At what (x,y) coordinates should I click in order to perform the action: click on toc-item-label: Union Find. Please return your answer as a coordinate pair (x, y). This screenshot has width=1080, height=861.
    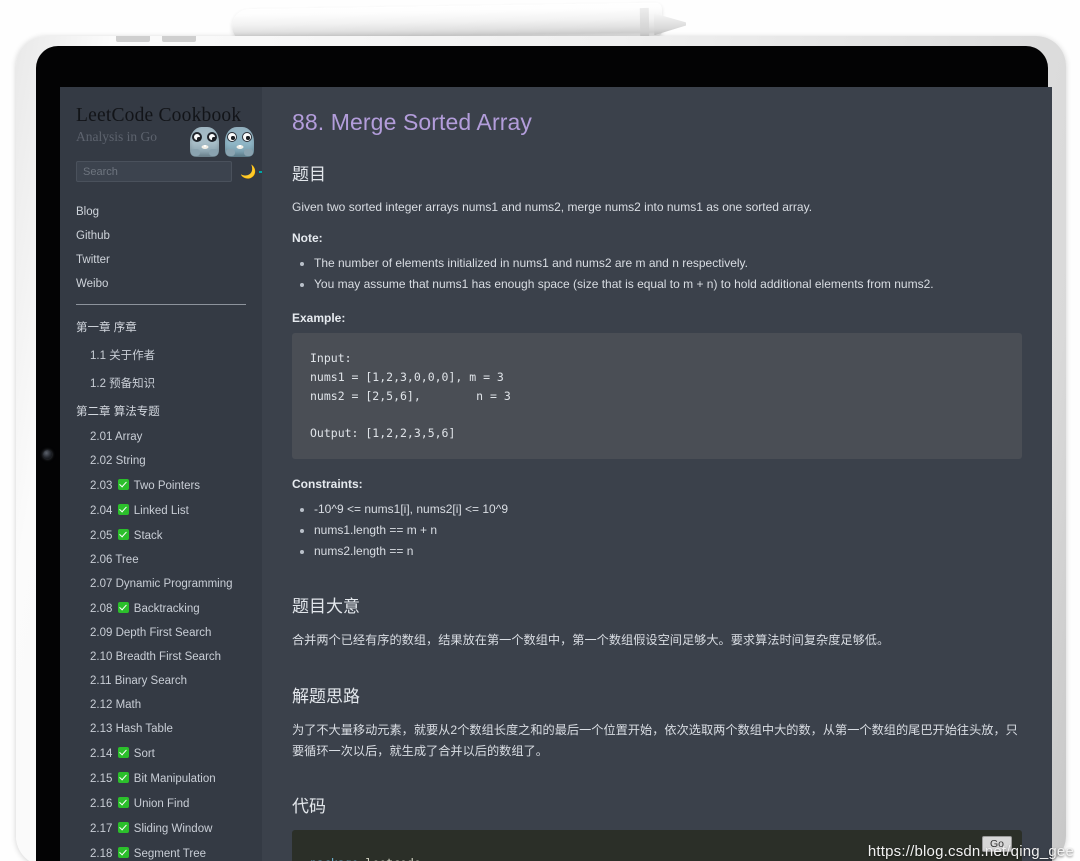
    Looking at the image, I should click on (161, 804).